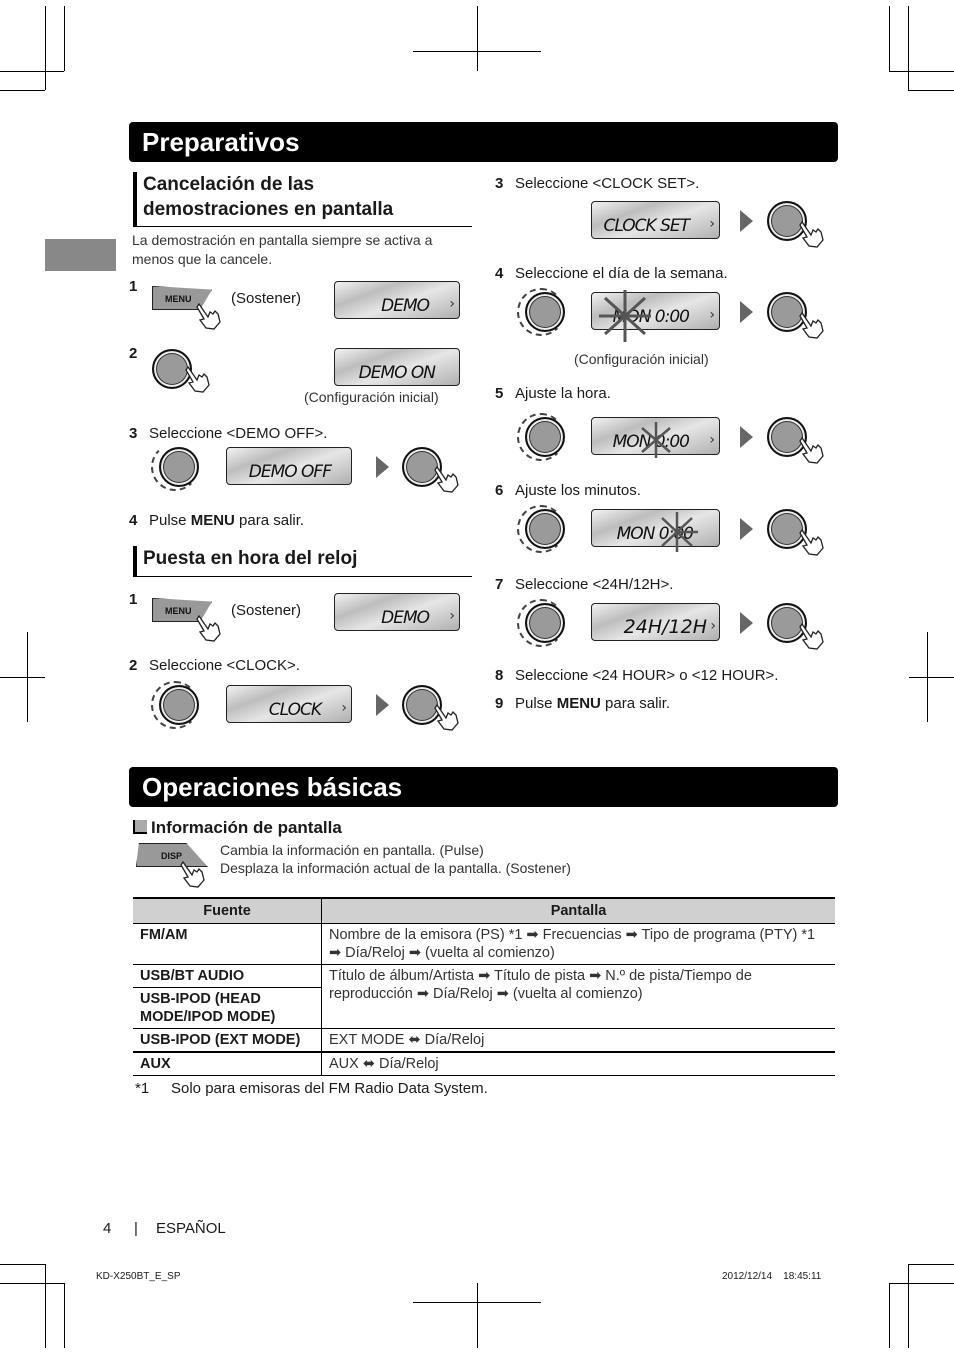  I want to click on table-header-row: Fuente Pantalla, so click(484, 910).